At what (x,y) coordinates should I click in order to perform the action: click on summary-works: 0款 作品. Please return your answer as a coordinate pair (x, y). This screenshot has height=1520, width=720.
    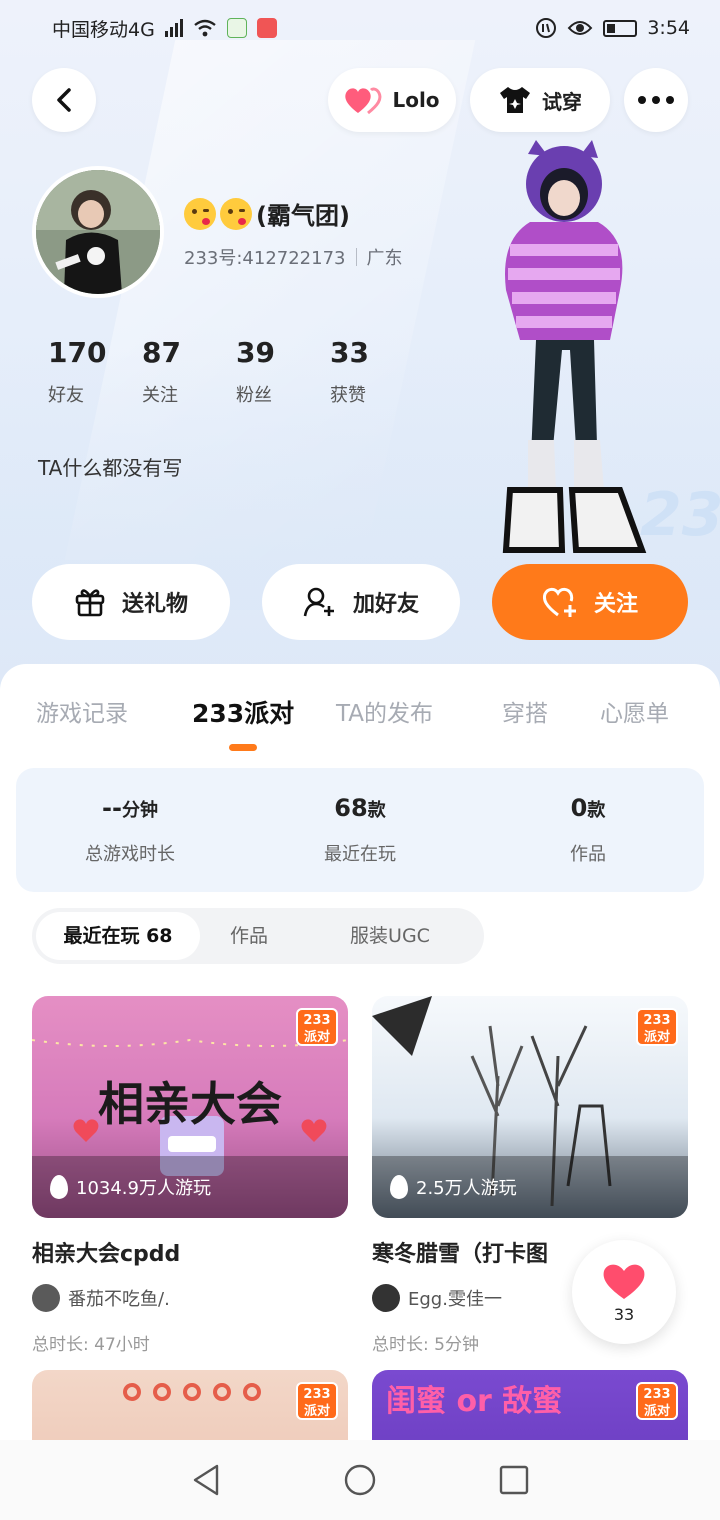
    Looking at the image, I should click on (588, 830).